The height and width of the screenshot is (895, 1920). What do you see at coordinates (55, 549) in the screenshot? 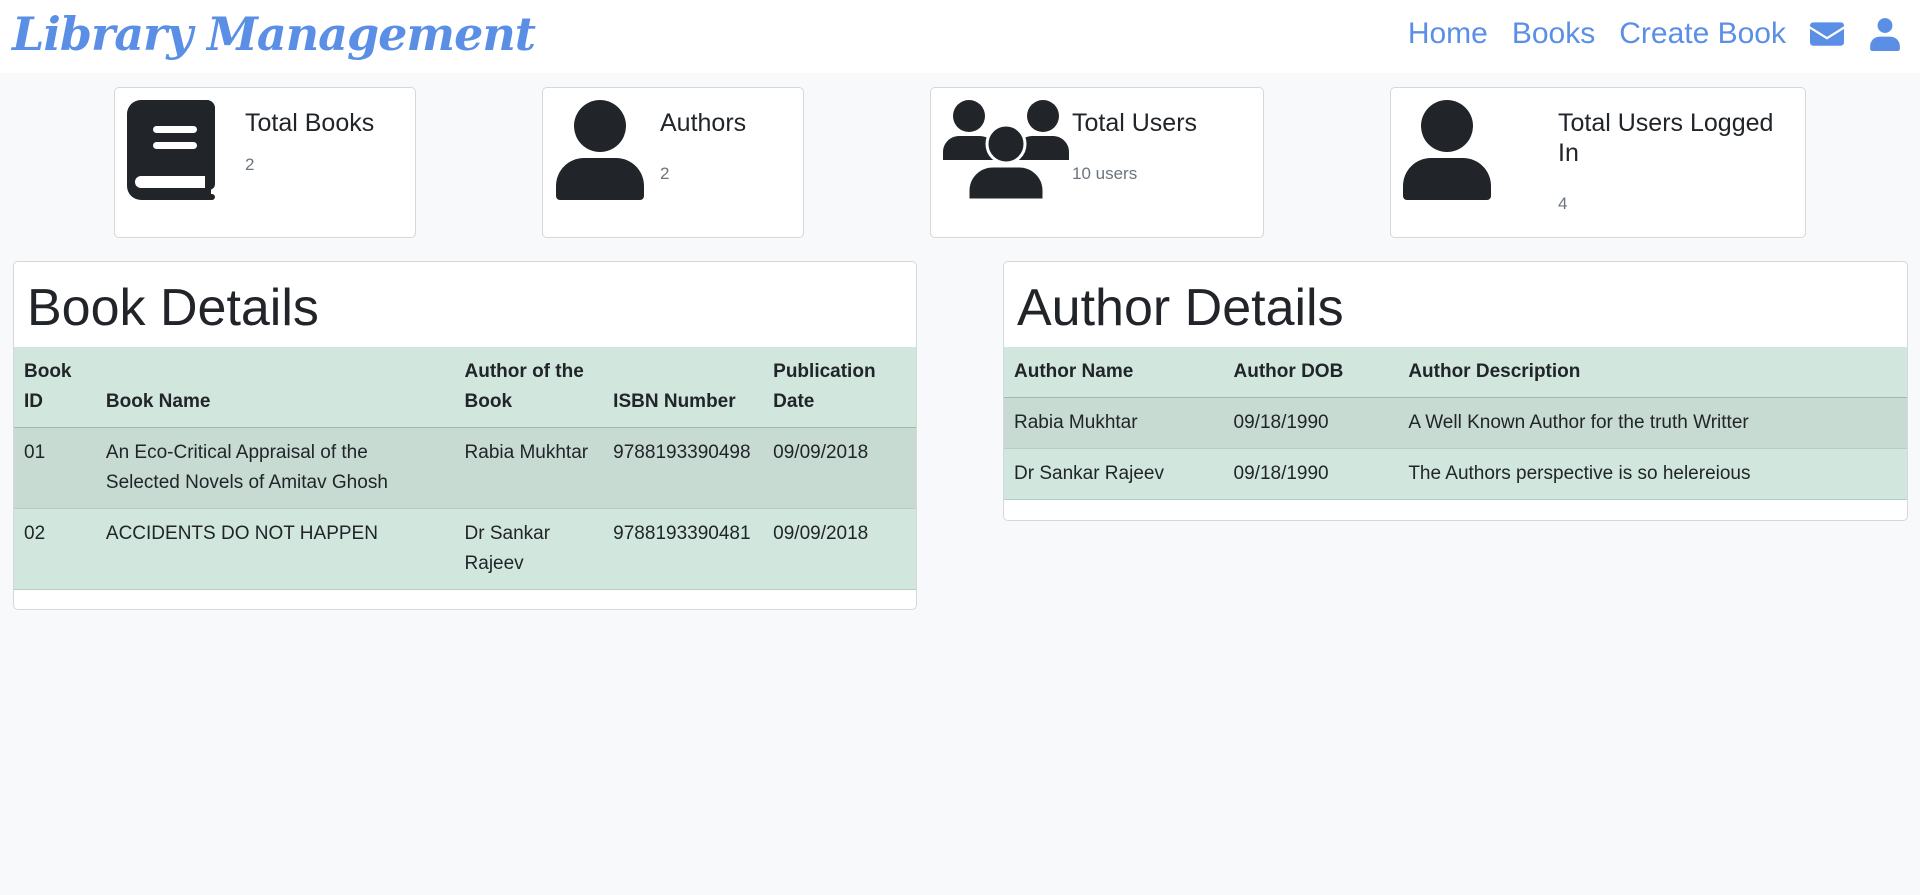
I see `table-cell: 02` at bounding box center [55, 549].